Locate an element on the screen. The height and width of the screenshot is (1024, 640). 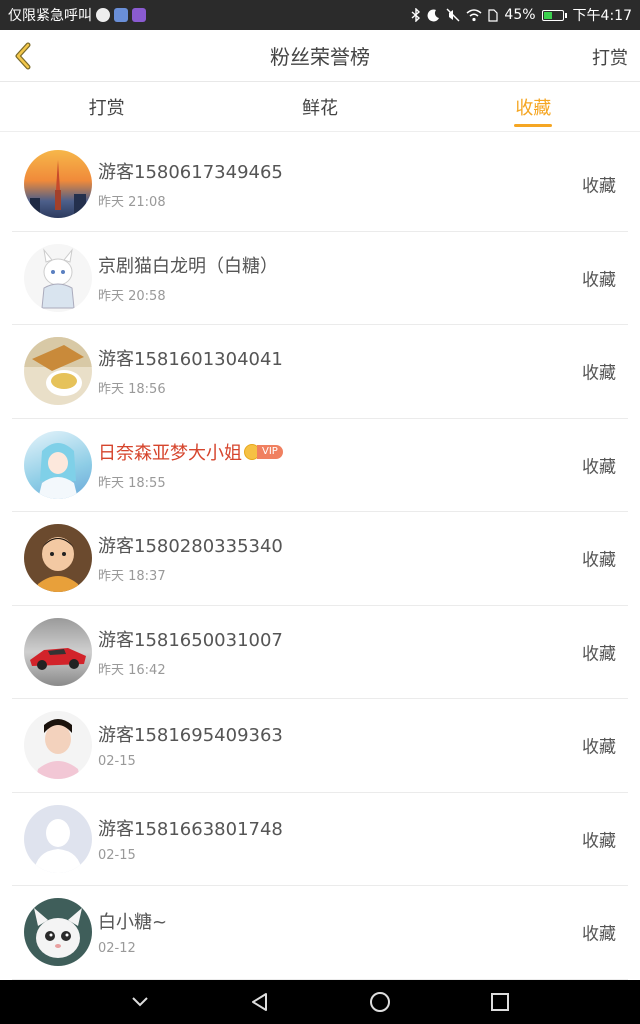
list-item: 游客1580280335340 昨天 18:37 收藏 is located at coordinates (320, 559).